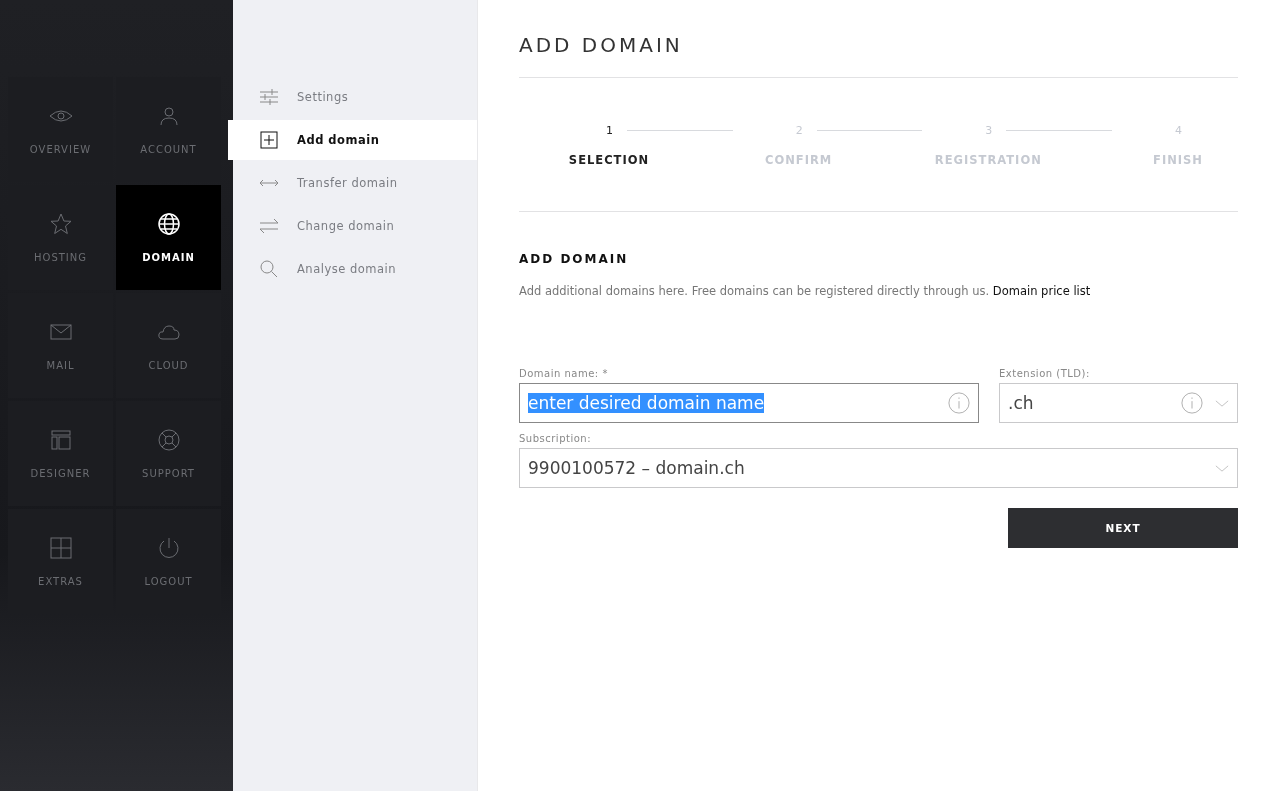 The image size is (1274, 791). I want to click on nav-tile: DOMAIN, so click(168, 237).